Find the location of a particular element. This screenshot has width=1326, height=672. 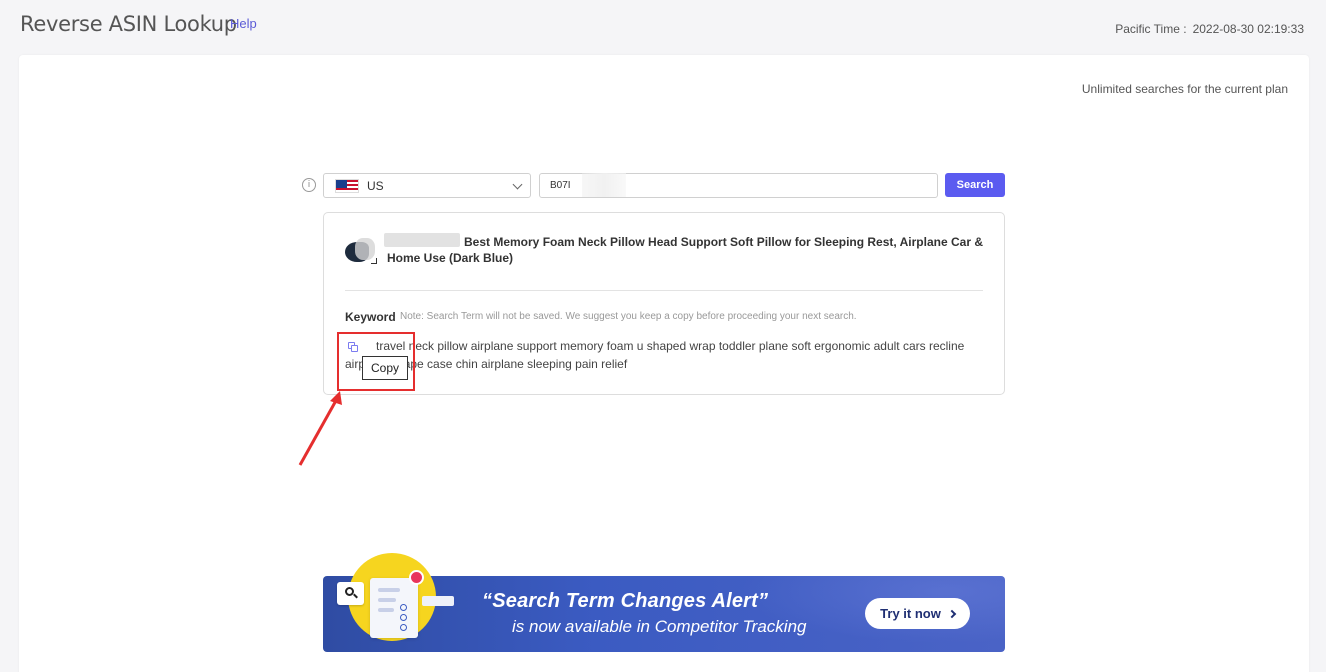

promo-subline: is now available in Competitor Tracking is located at coordinates (659, 626).